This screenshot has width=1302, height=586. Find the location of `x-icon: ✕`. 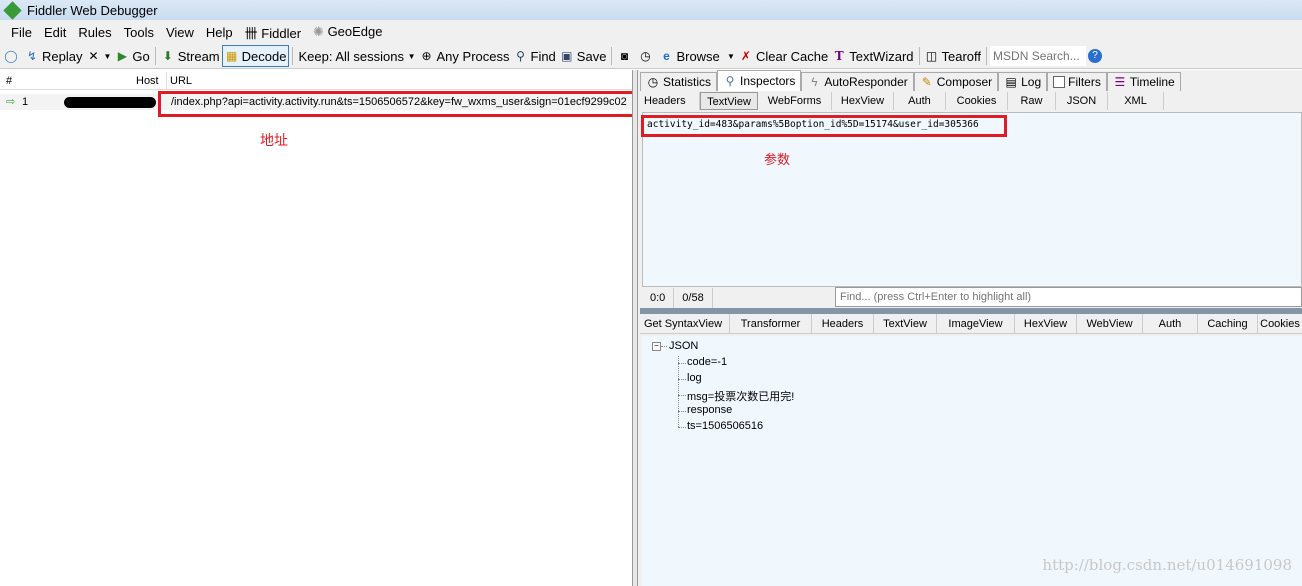

x-icon: ✕ is located at coordinates (93, 56).